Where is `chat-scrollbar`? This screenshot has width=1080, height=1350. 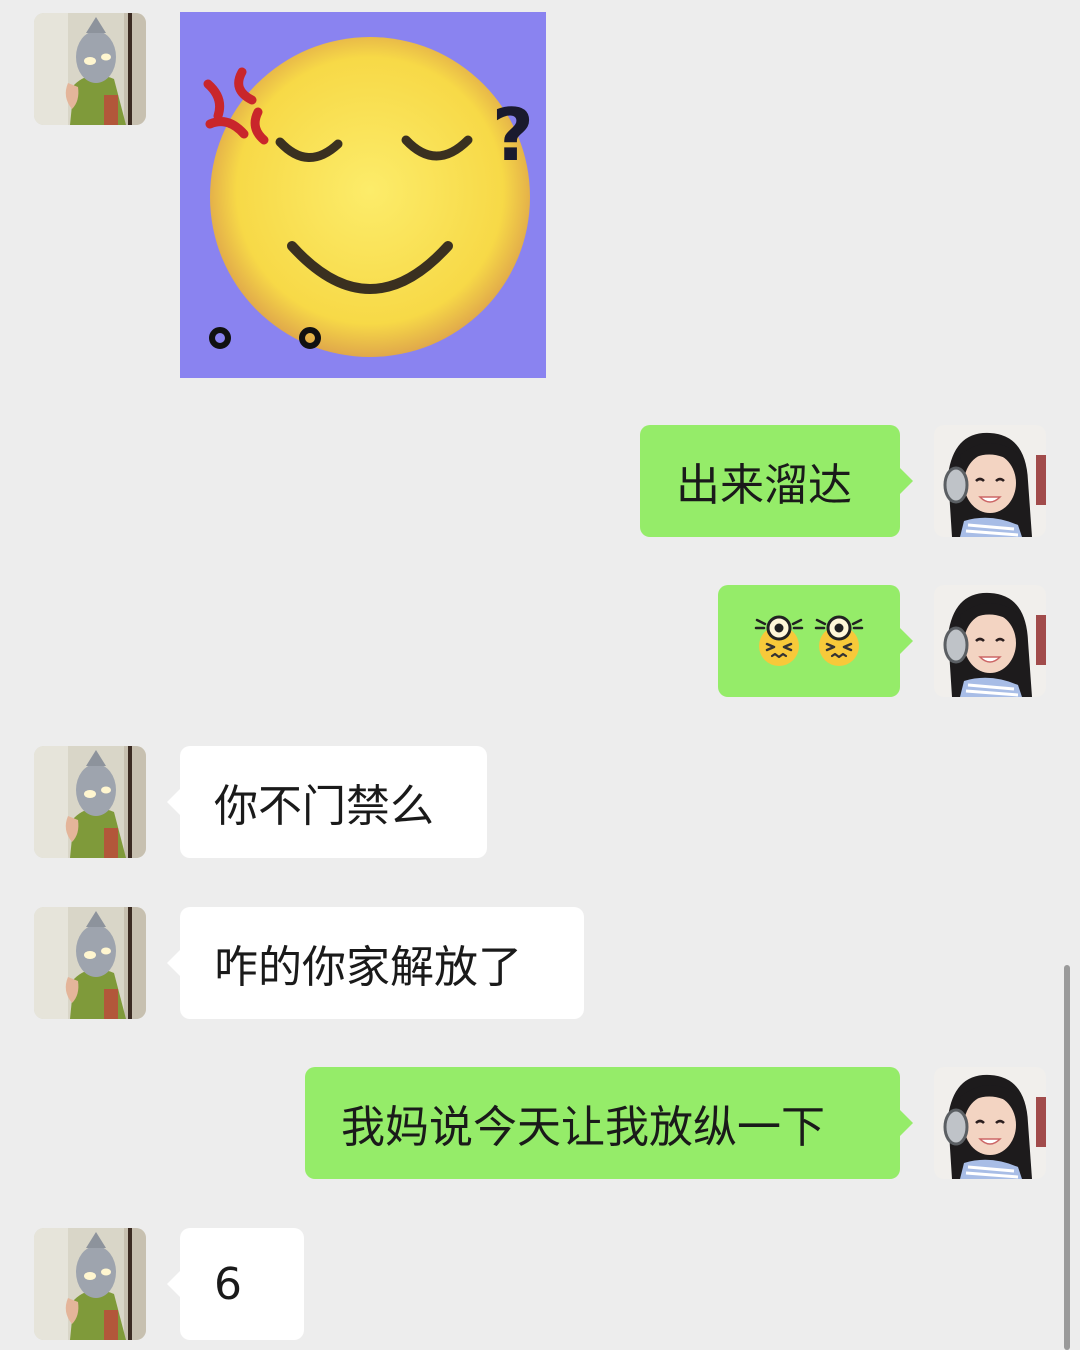
chat-scrollbar is located at coordinates (1067, 1157).